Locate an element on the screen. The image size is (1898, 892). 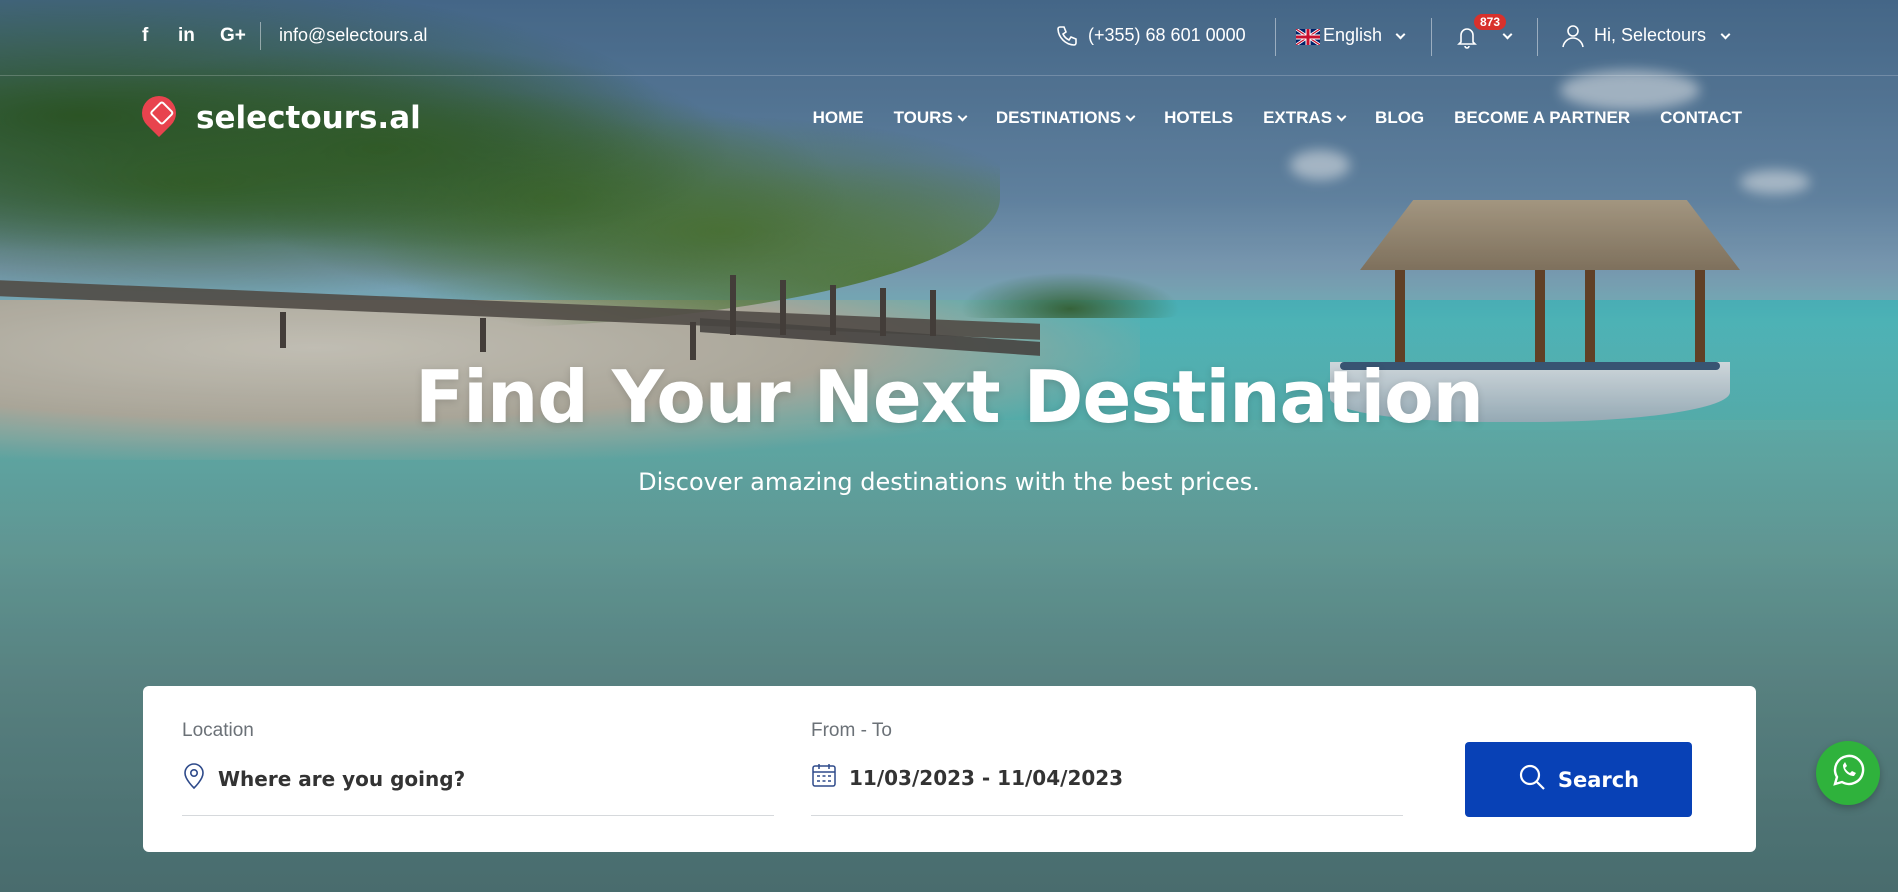
notification-badge: 873 is located at coordinates (1490, 22).